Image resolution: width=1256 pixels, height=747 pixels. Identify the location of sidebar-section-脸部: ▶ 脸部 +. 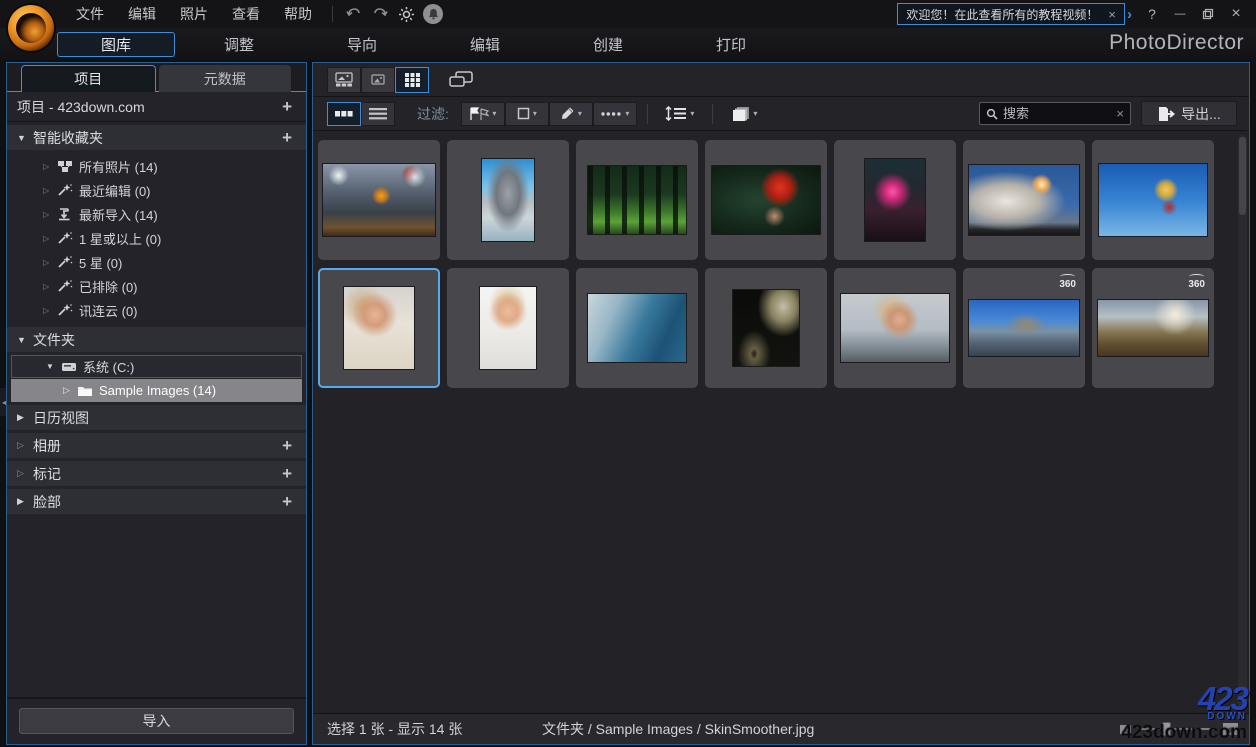
(156, 501).